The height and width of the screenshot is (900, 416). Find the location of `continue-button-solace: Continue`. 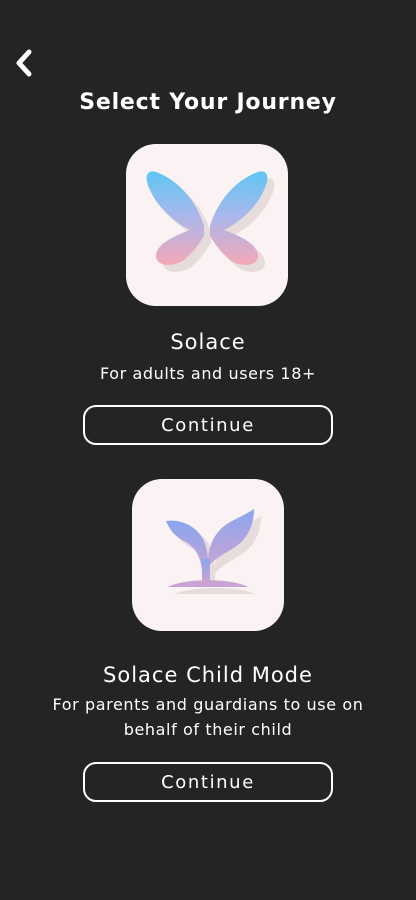

continue-button-solace: Continue is located at coordinates (208, 425).